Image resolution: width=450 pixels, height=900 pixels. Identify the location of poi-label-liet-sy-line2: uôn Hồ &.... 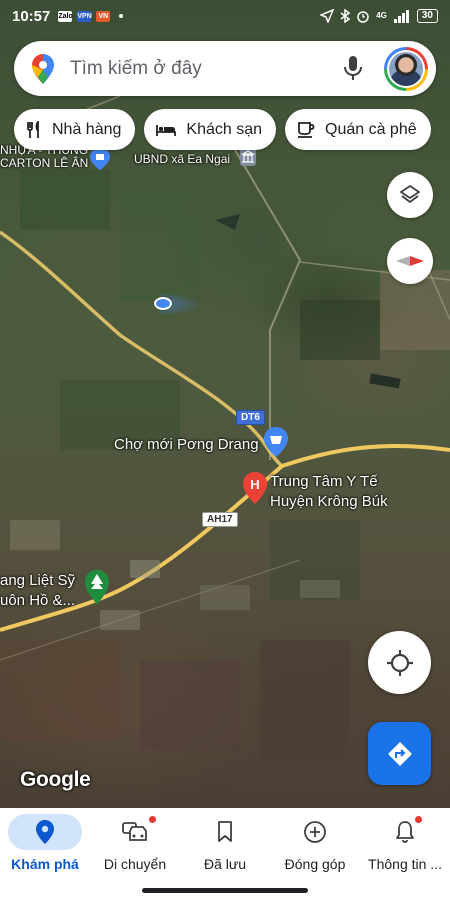
(38, 600).